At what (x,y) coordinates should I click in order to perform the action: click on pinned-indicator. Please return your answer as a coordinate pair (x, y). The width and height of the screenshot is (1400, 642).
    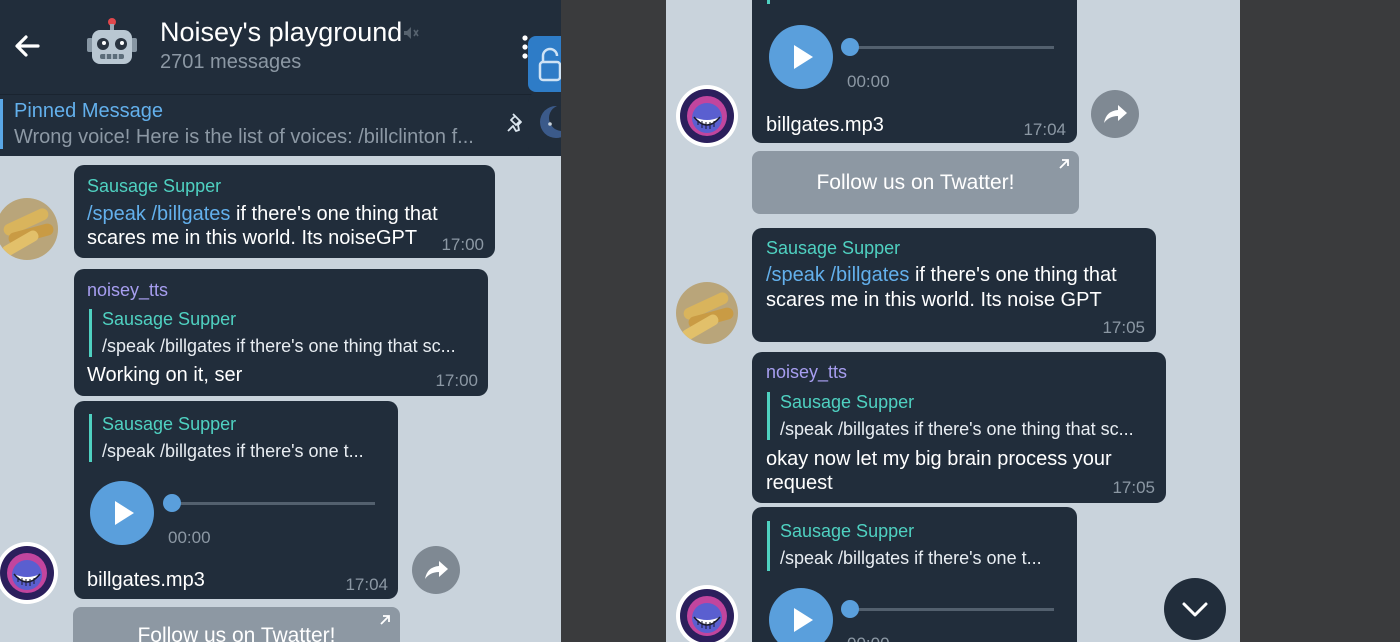
    Looking at the image, I should click on (1, 124).